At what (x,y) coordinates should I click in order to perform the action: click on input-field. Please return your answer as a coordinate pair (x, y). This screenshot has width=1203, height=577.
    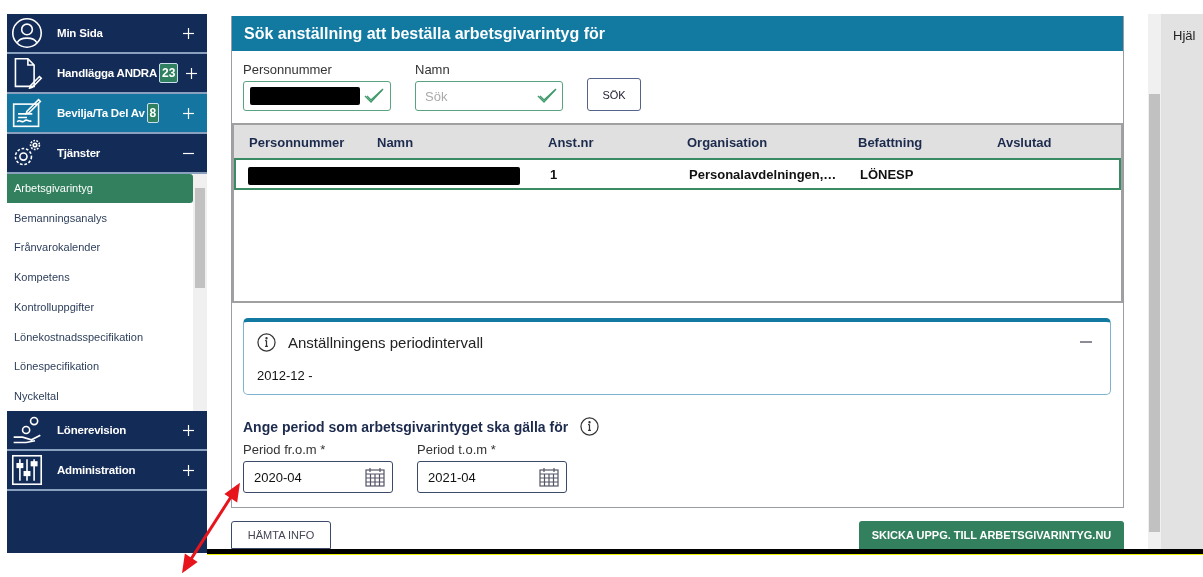
    Looking at the image, I should click on (317, 96).